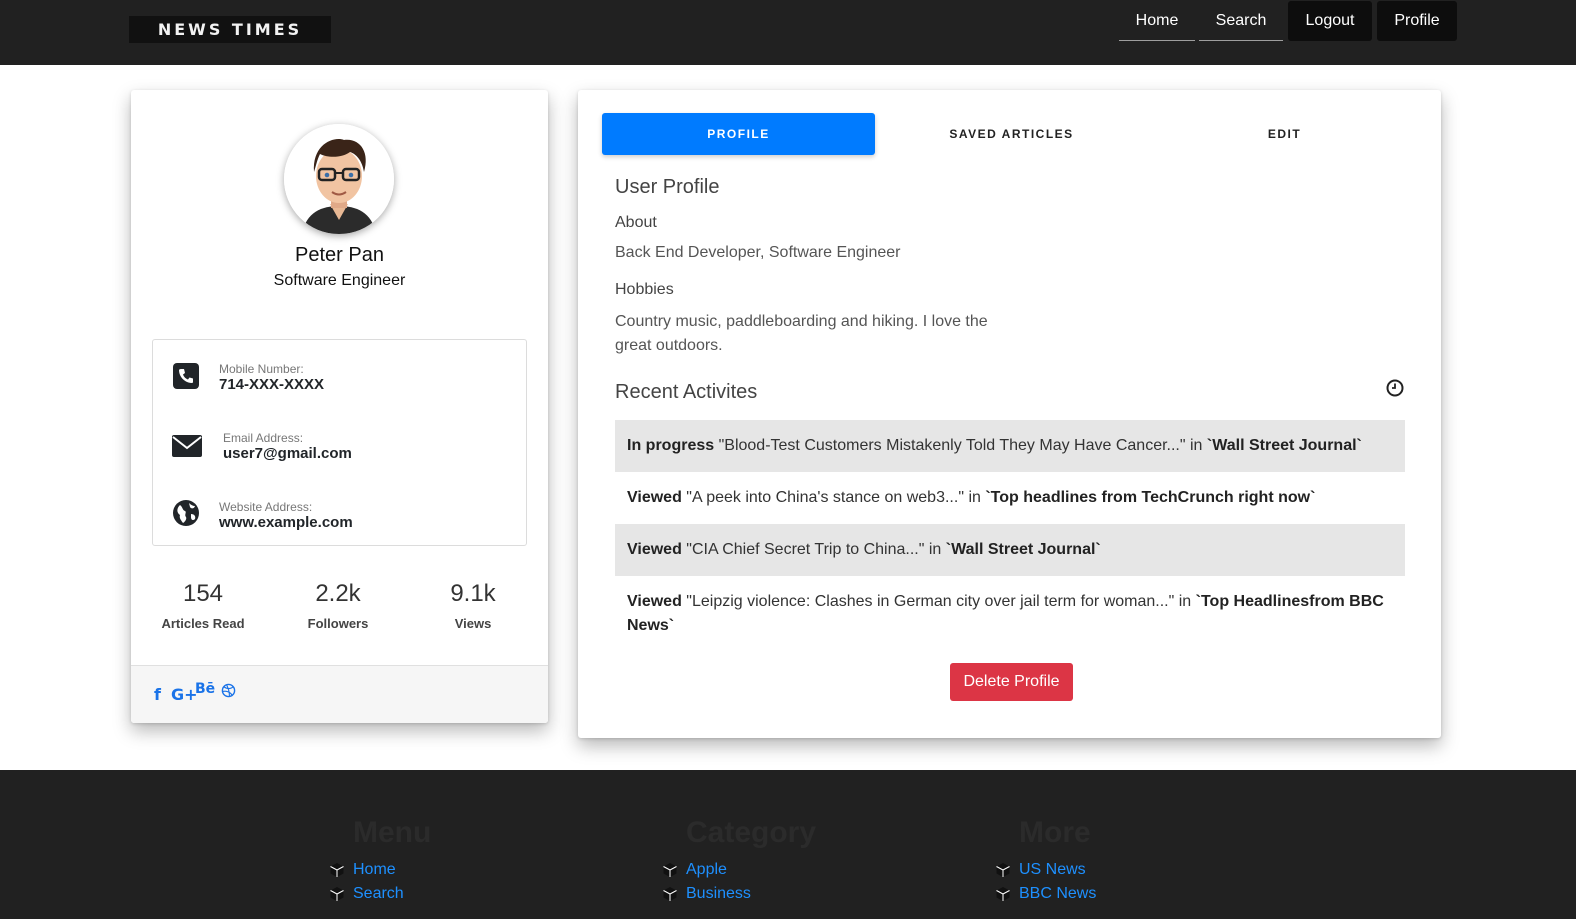  I want to click on brand-logo: NEWS TIMES, so click(230, 29).